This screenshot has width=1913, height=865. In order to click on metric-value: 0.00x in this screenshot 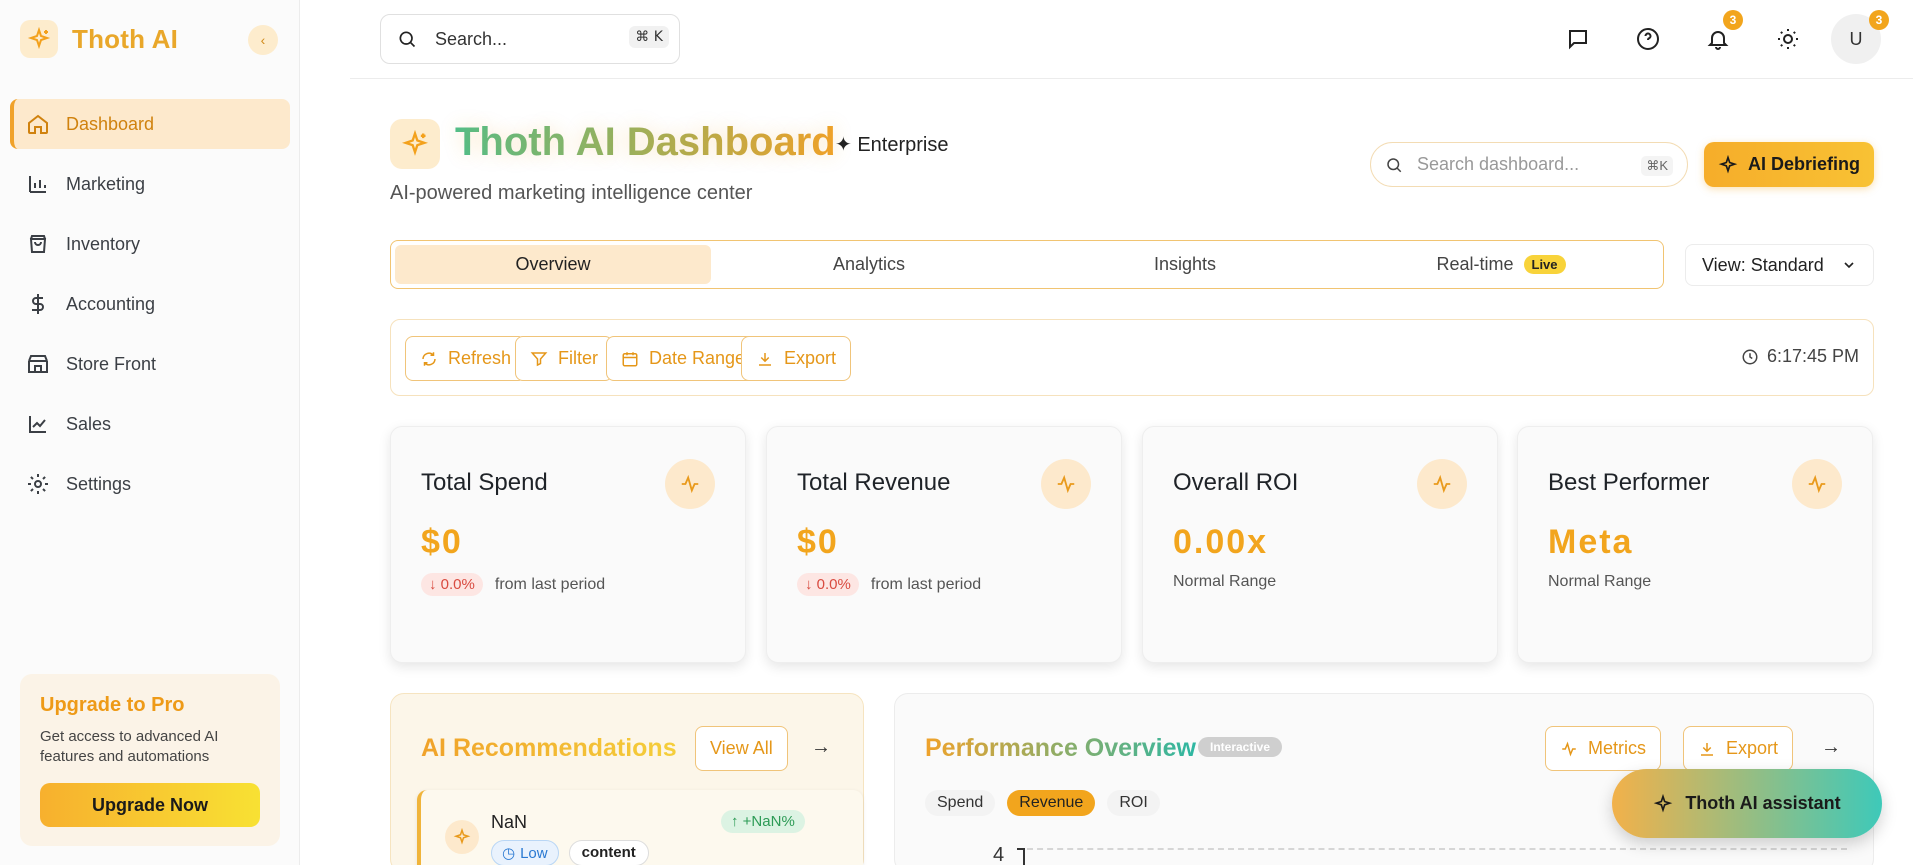, I will do `click(1221, 542)`.